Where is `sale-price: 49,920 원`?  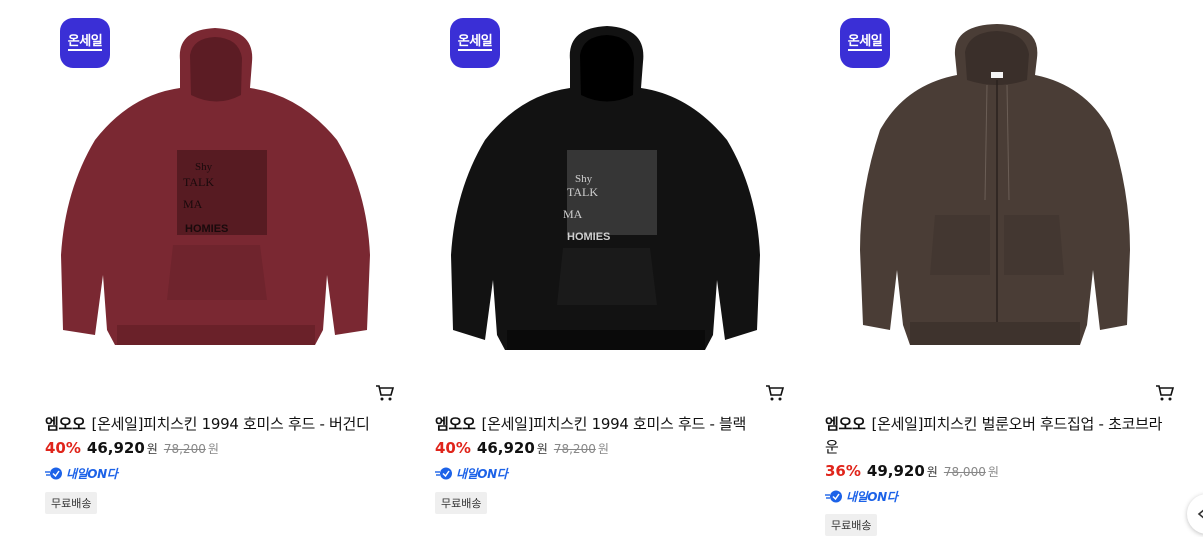 sale-price: 49,920 원 is located at coordinates (902, 471).